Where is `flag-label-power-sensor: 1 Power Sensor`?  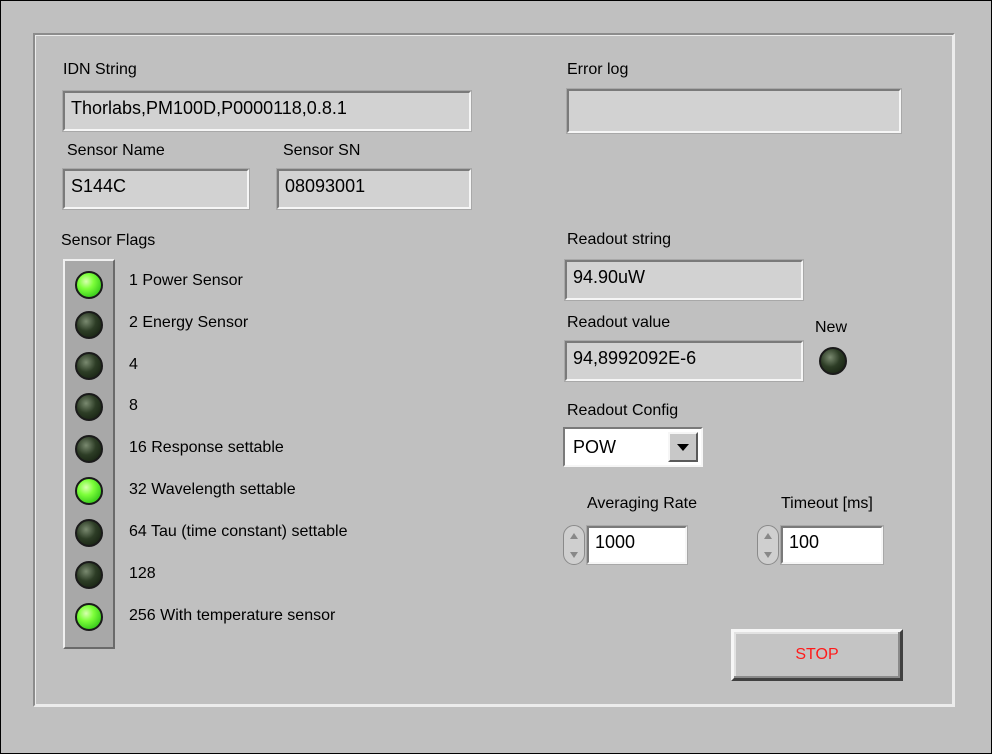
flag-label-power-sensor: 1 Power Sensor is located at coordinates (186, 280).